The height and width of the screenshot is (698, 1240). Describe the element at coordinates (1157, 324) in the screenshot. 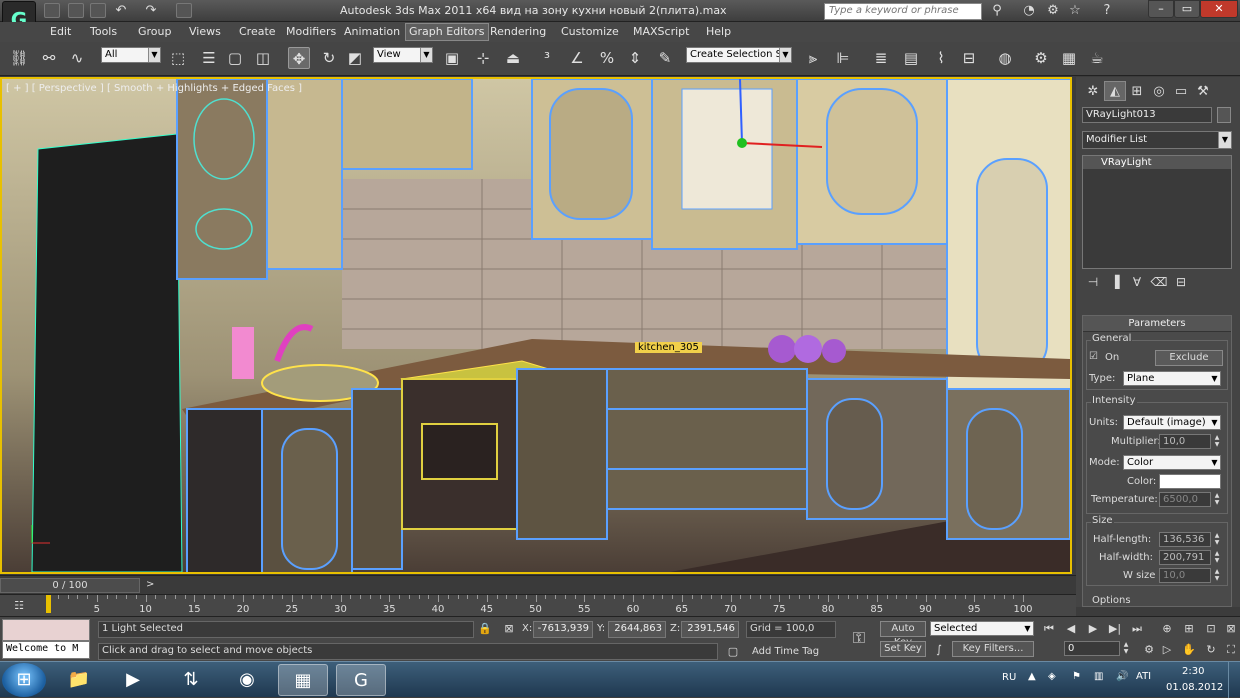

I see `parameters-rollout-title: Parameters` at that location.